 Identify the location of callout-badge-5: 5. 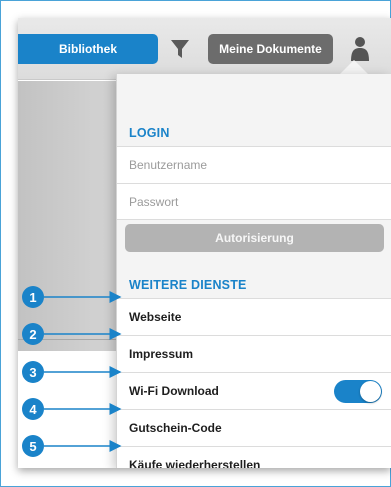
(33, 446).